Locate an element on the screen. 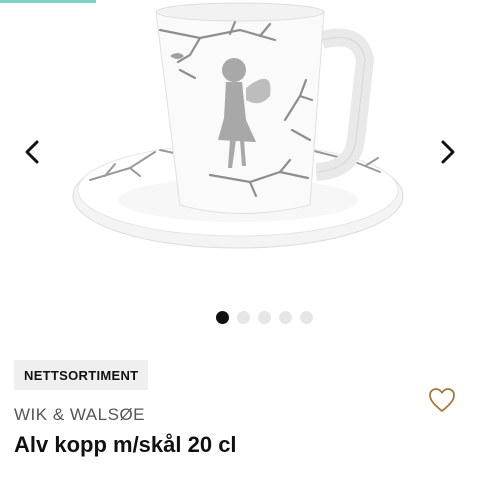 Image resolution: width=480 pixels, height=480 pixels. chevron-right-icon is located at coordinates (448, 152).